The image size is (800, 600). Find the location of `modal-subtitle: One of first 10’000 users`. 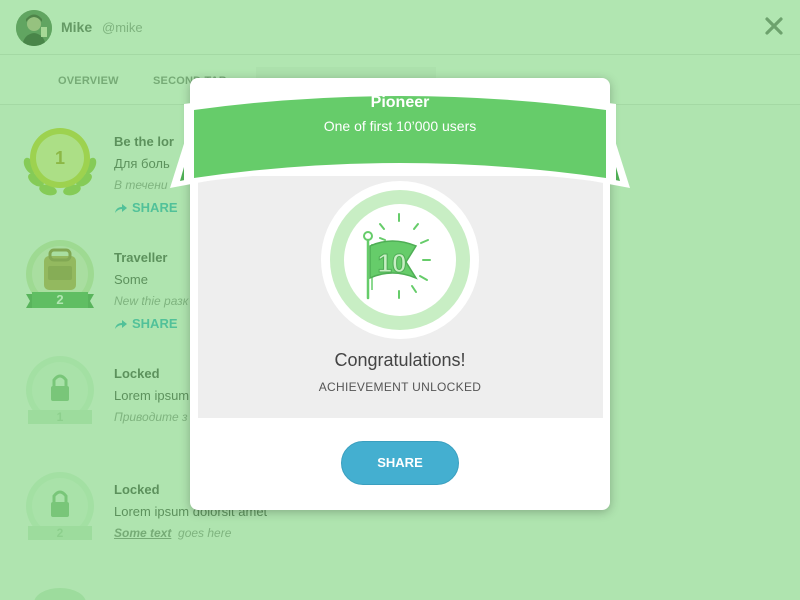

modal-subtitle: One of first 10’000 users is located at coordinates (400, 126).